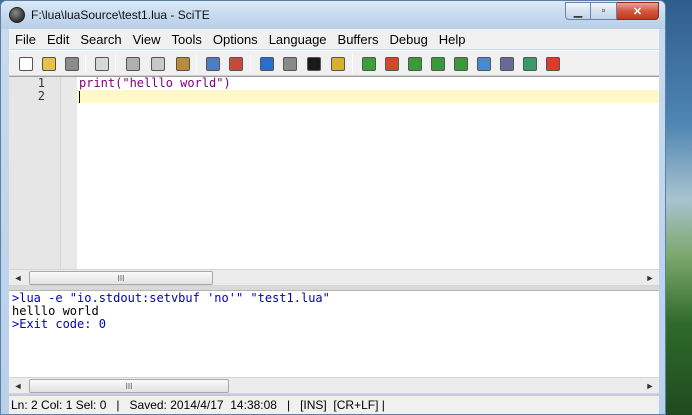 The width and height of the screenshot is (692, 415). I want to click on menu-view: View, so click(146, 39).